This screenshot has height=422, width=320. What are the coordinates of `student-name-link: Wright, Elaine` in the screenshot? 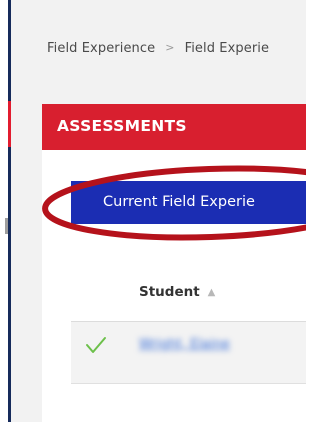 It's located at (184, 344).